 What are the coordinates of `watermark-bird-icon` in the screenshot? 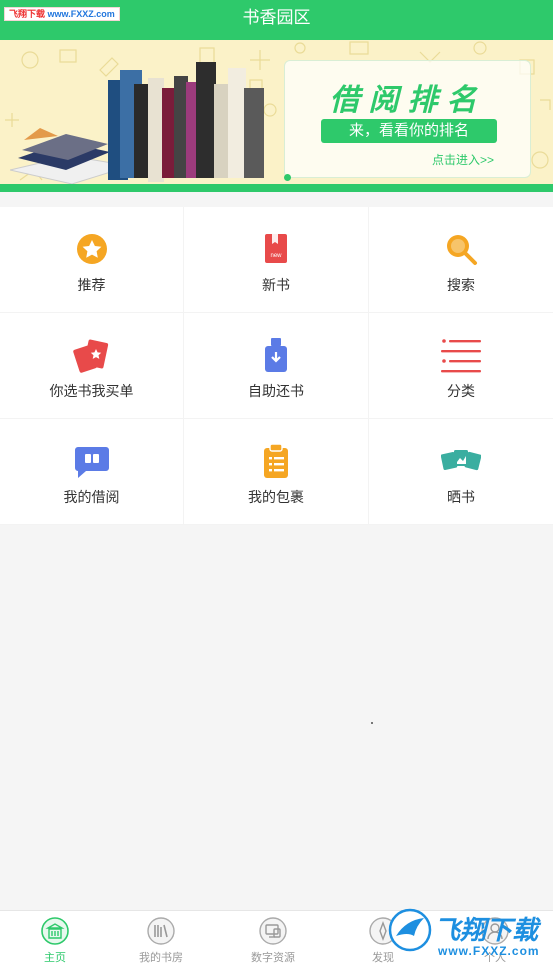 It's located at (410, 930).